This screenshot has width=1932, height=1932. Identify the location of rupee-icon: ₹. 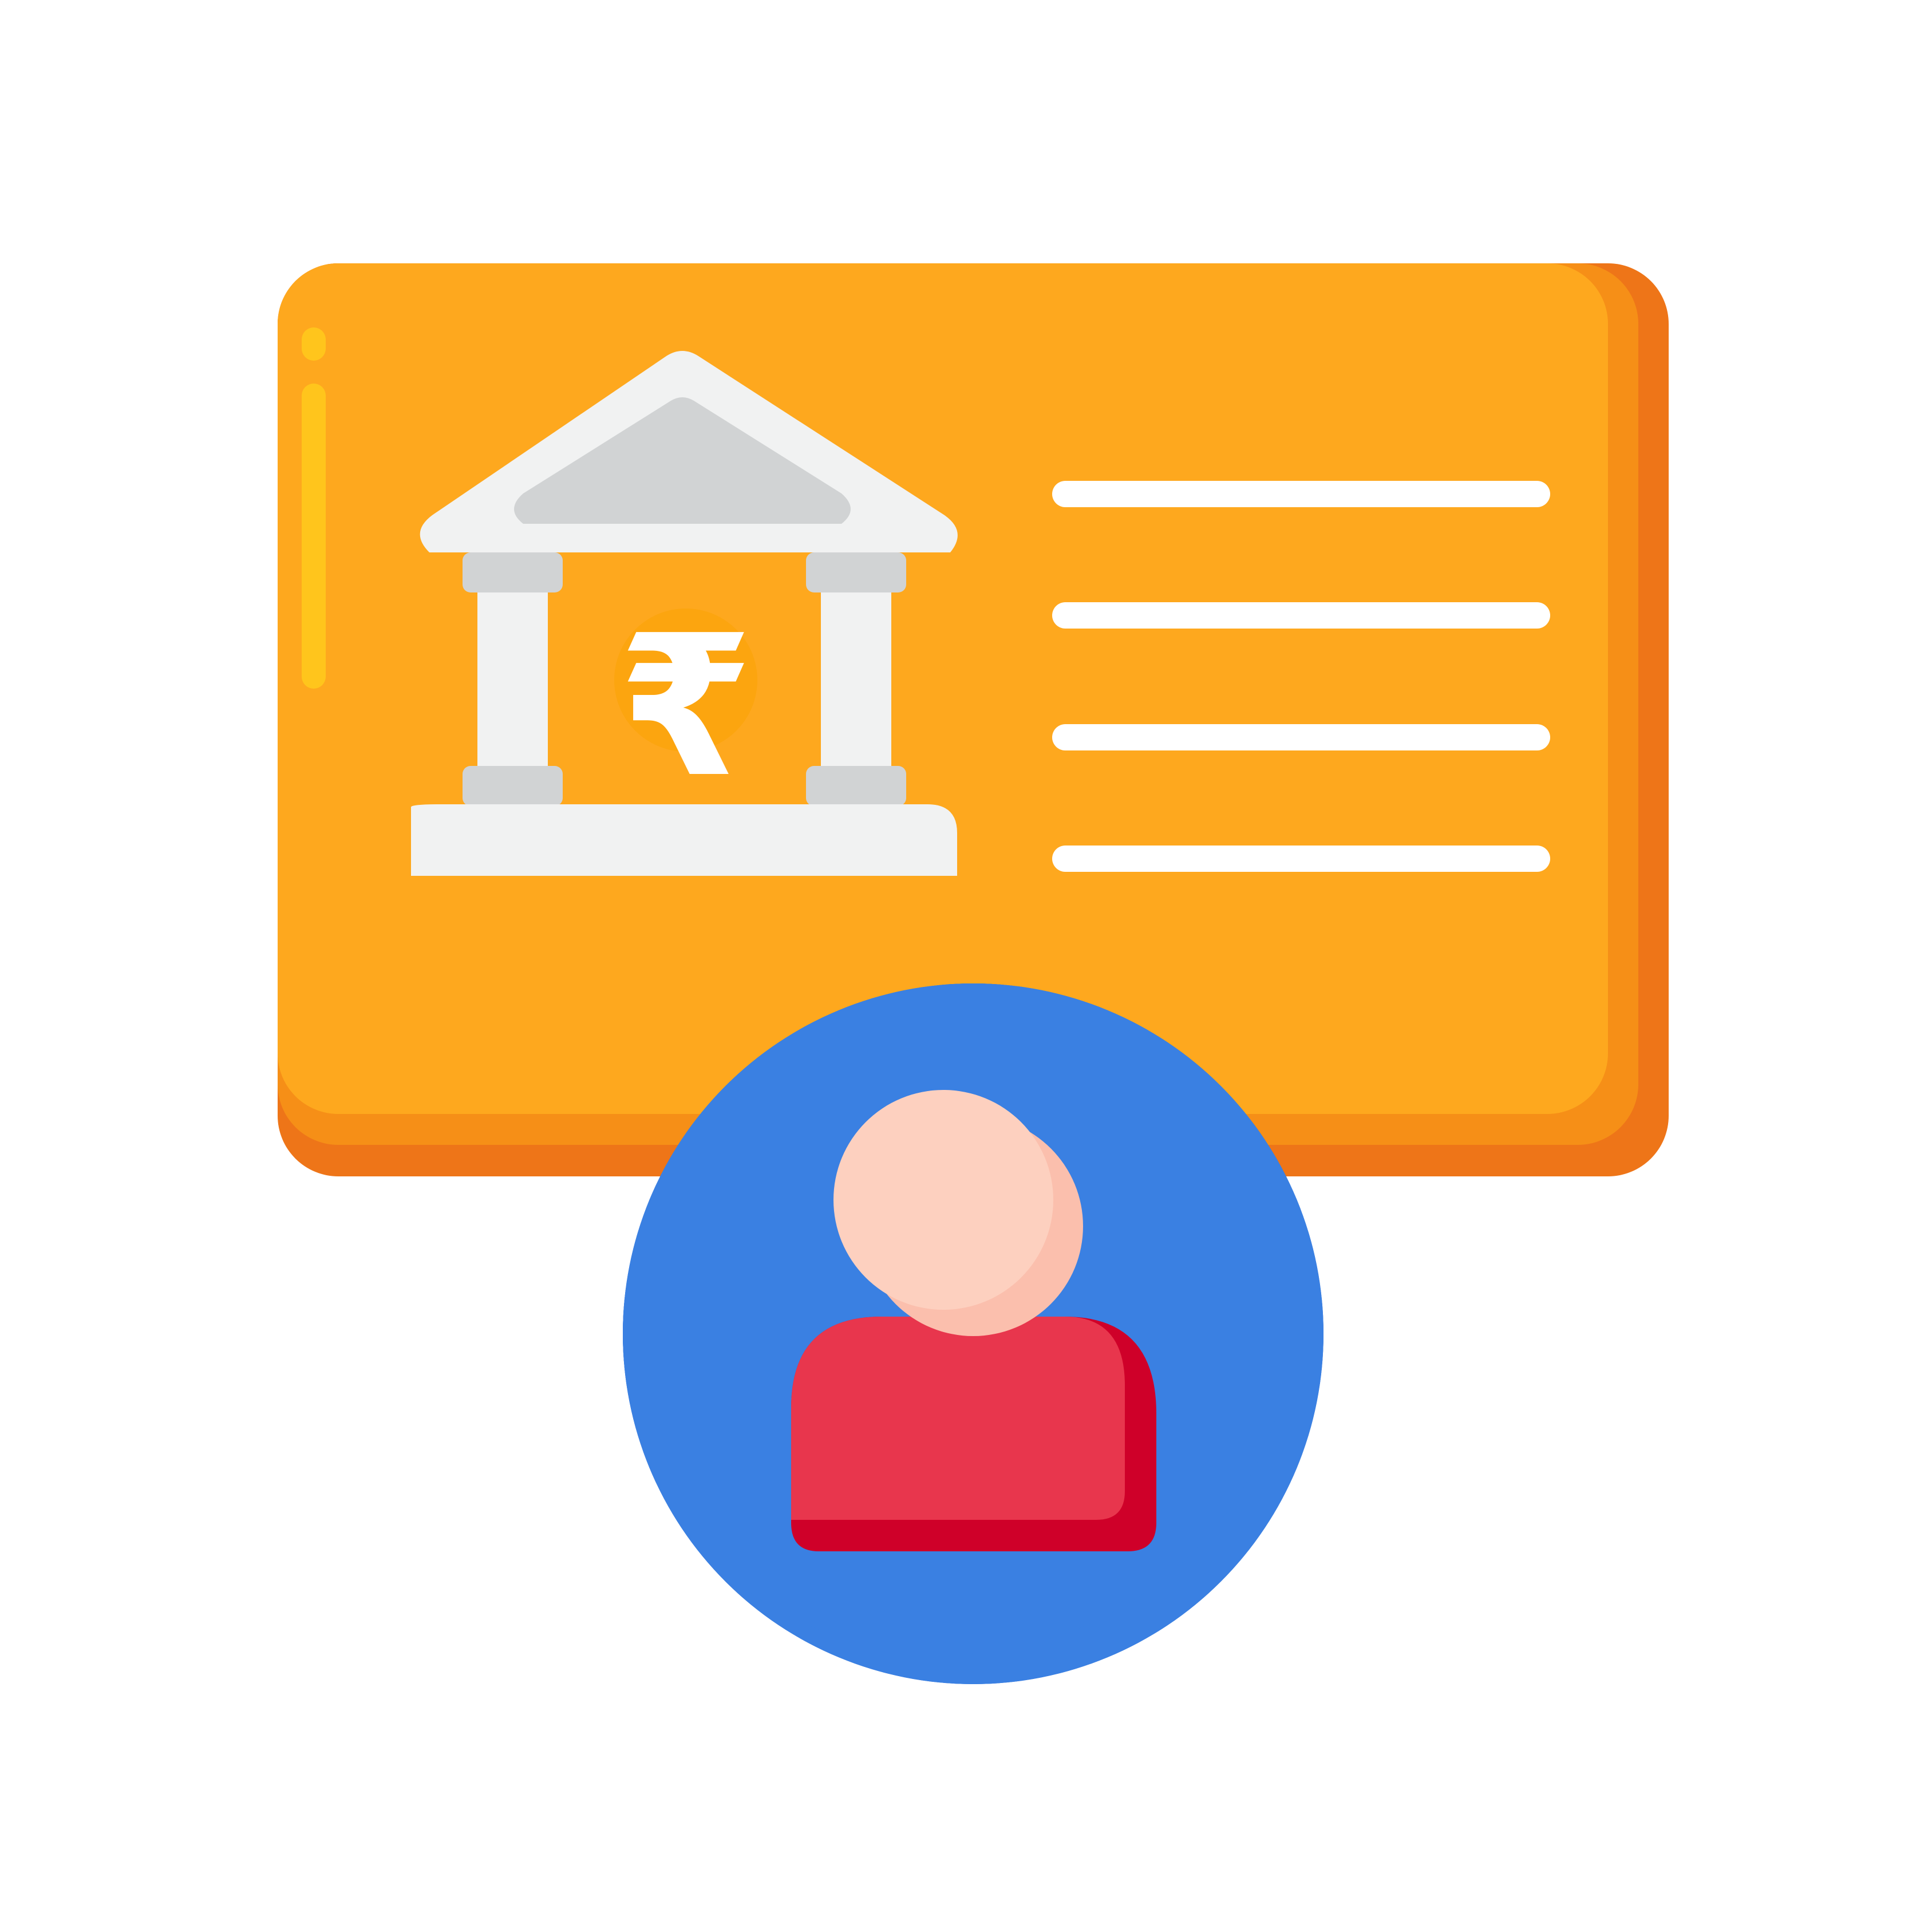
(686, 707).